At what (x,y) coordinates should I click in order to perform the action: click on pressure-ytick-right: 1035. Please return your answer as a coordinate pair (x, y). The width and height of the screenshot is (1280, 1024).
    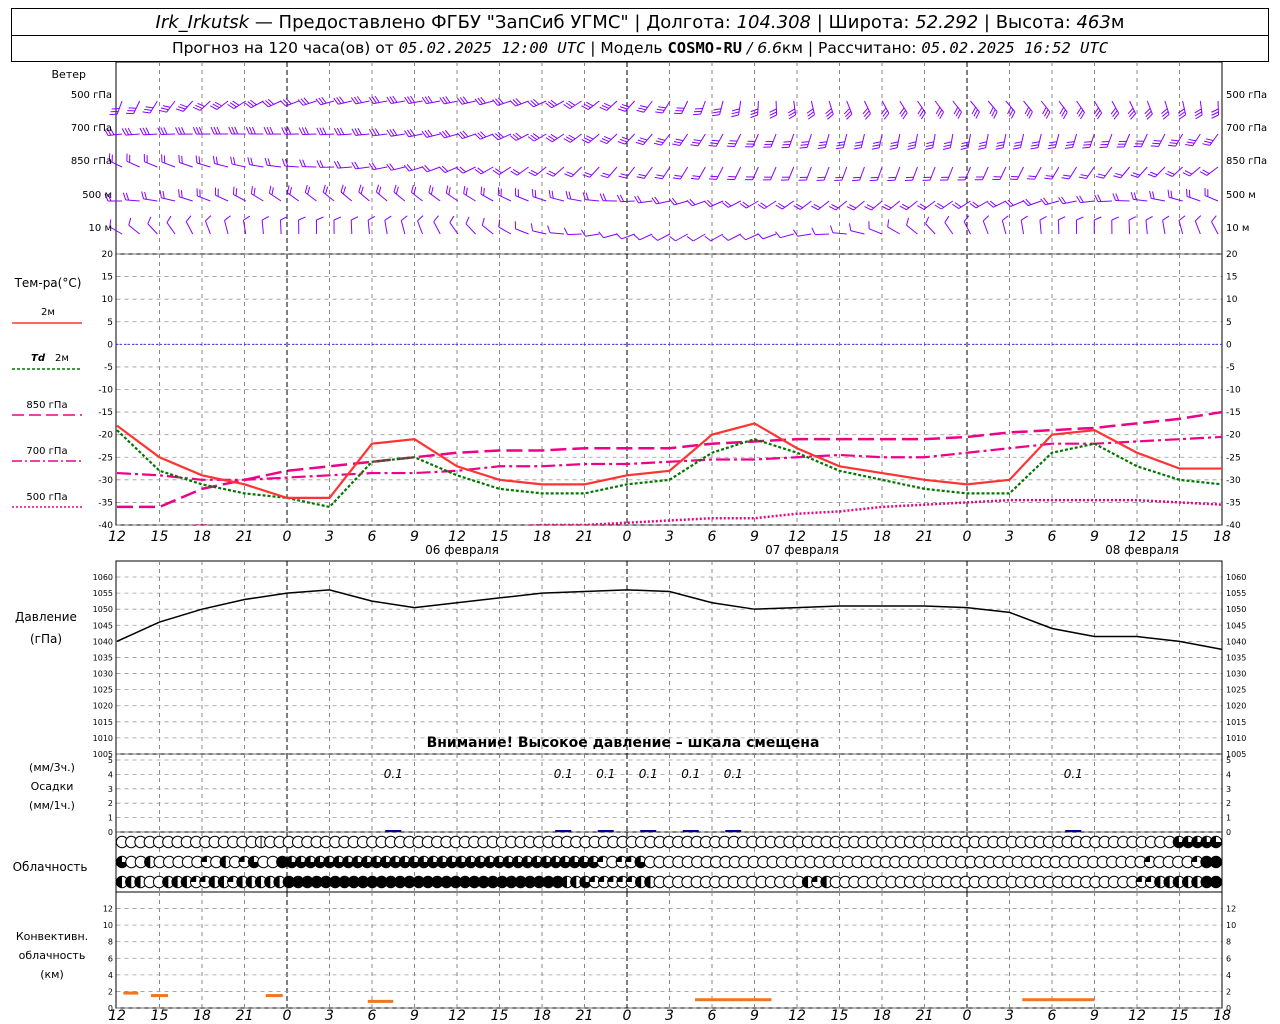
    Looking at the image, I should click on (1236, 657).